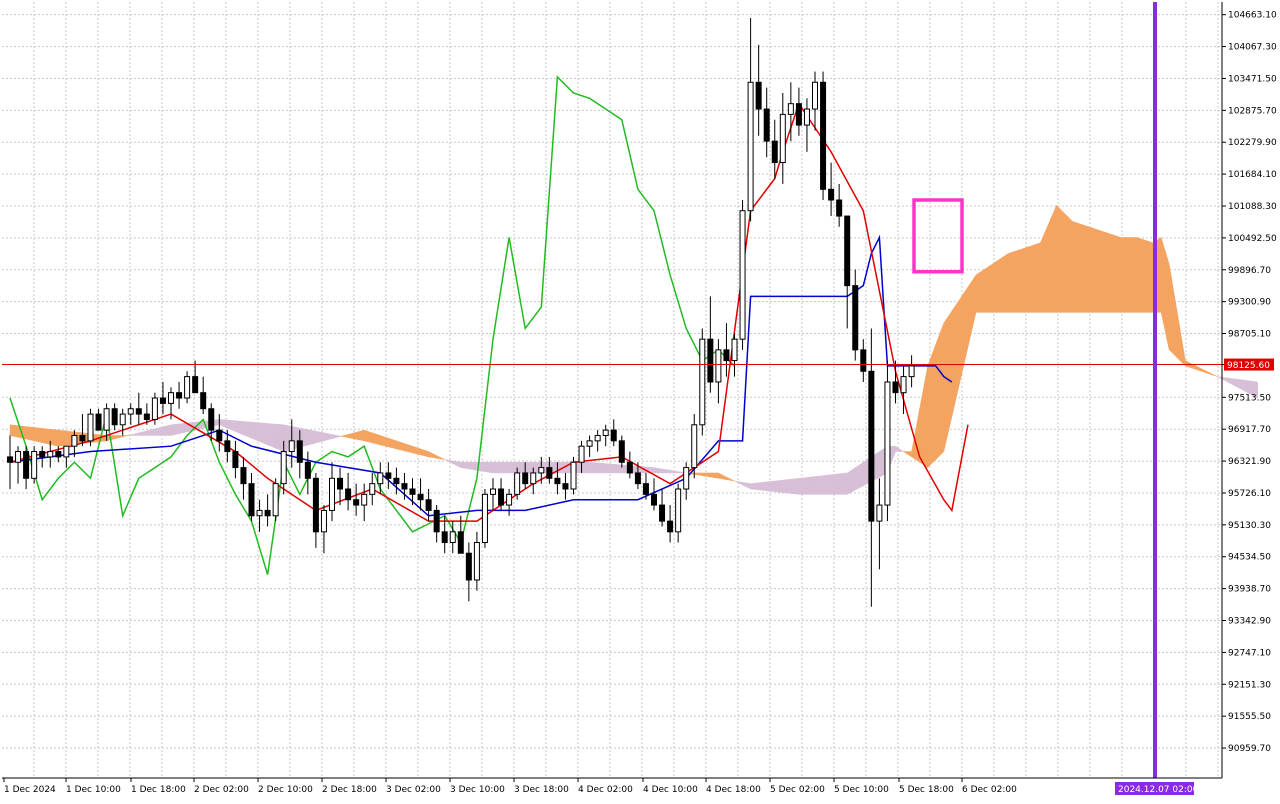 The width and height of the screenshot is (1280, 804). What do you see at coordinates (30, 790) in the screenshot?
I see `x-tick-label: 1 Dec 2024` at bounding box center [30, 790].